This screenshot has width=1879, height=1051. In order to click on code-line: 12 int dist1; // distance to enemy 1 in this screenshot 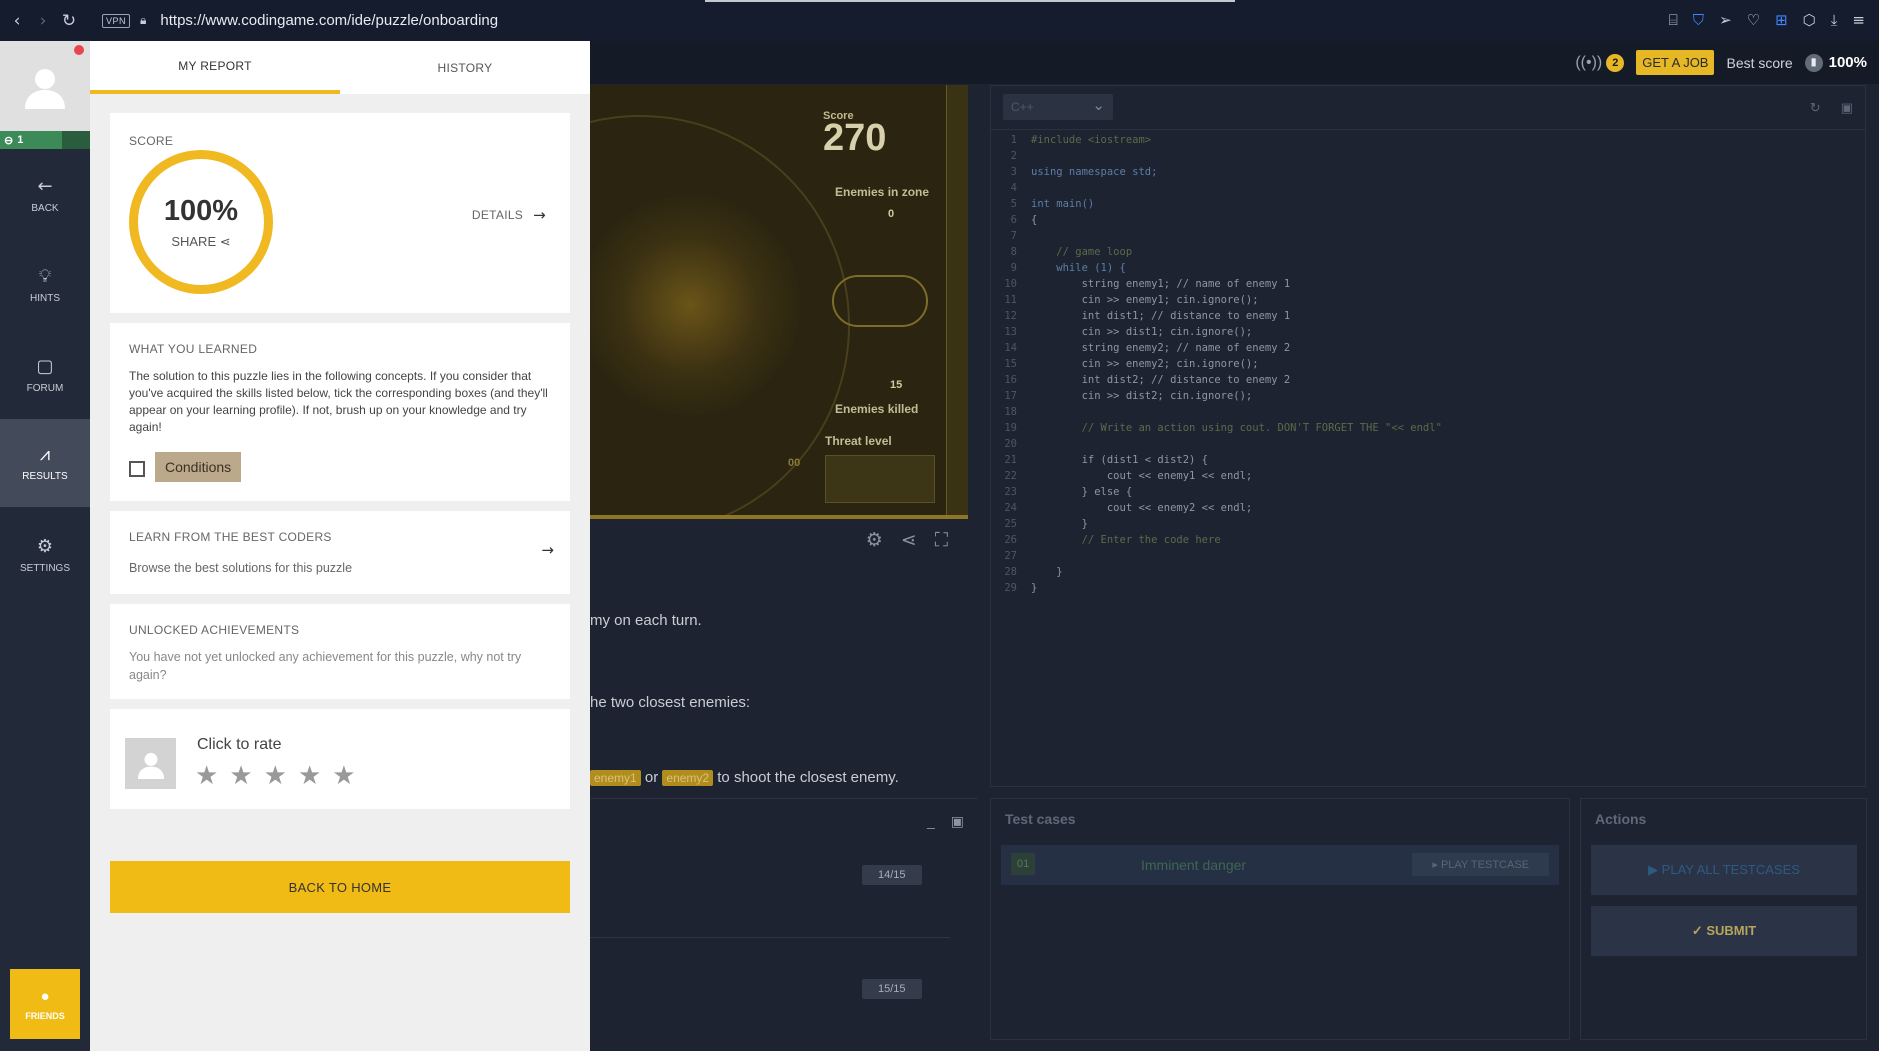, I will do `click(1216, 316)`.